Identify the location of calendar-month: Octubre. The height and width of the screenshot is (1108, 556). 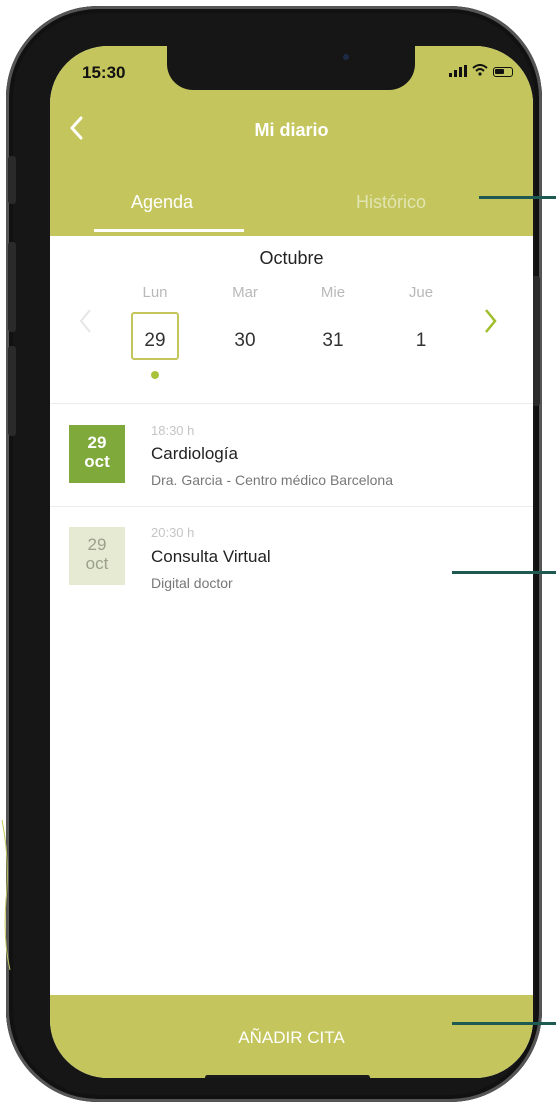
(291, 258).